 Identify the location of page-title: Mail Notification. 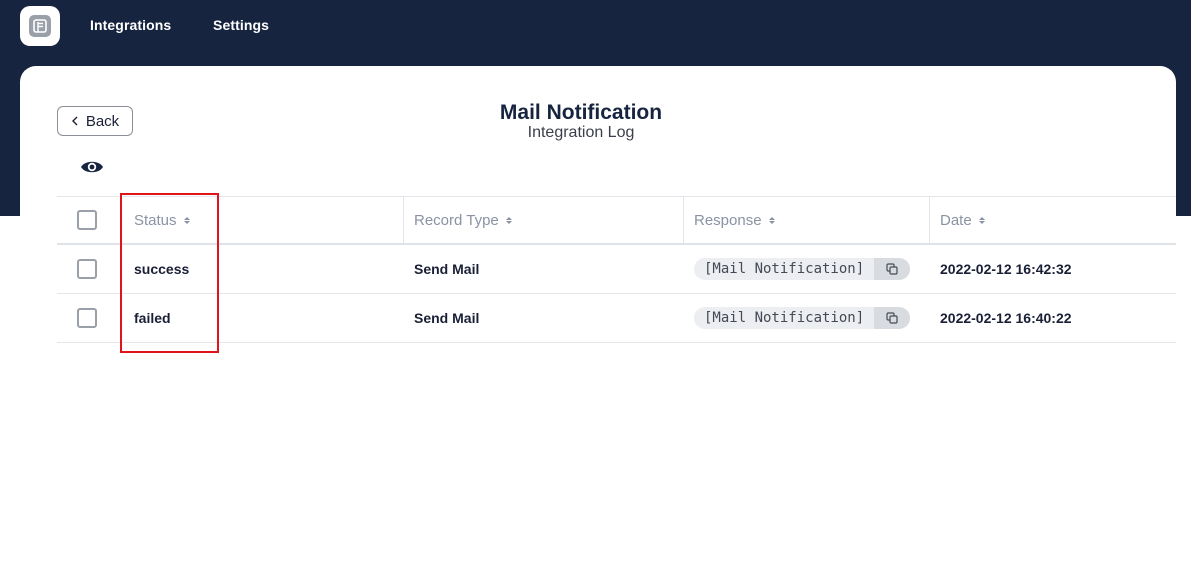
(581, 112).